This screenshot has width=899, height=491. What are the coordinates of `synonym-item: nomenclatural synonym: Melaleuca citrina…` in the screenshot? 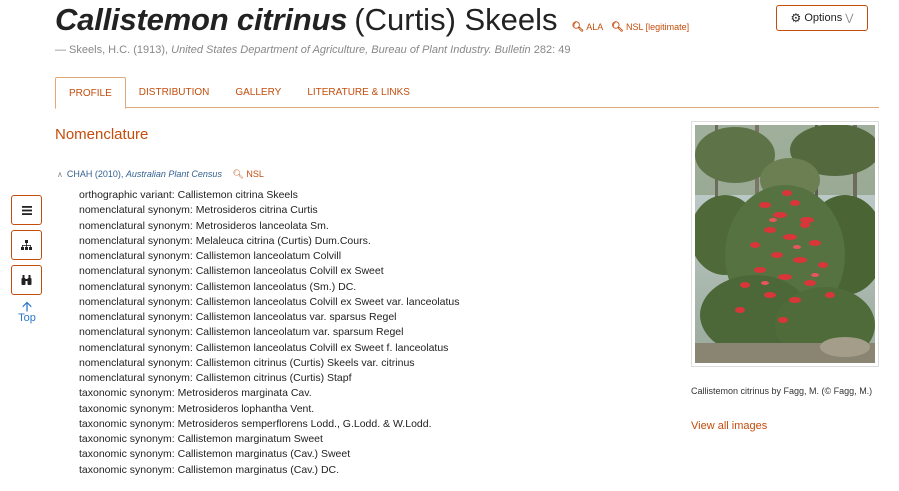 It's located at (225, 240).